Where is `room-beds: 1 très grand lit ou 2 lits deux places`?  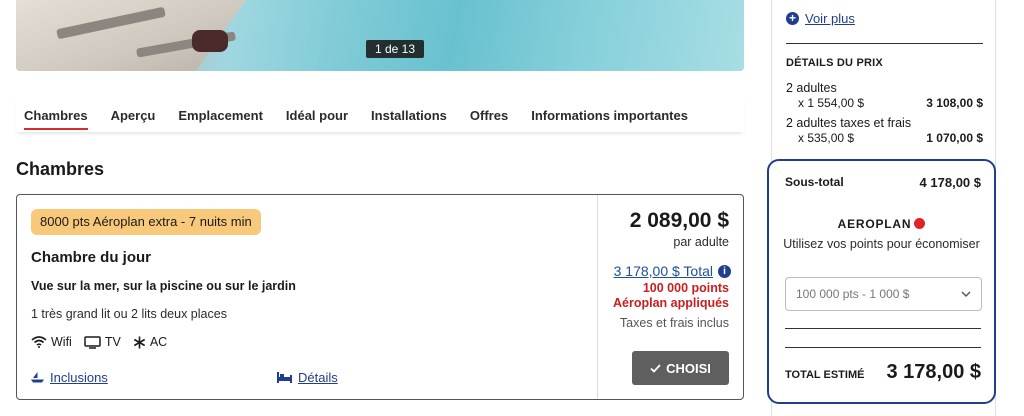
room-beds: 1 très grand lit ou 2 lits deux places is located at coordinates (129, 314).